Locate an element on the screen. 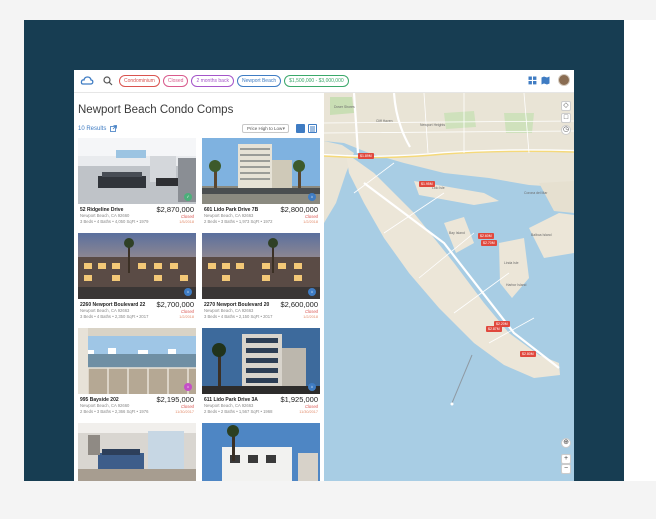 The image size is (656, 519). grid-icon is located at coordinates (532, 80).